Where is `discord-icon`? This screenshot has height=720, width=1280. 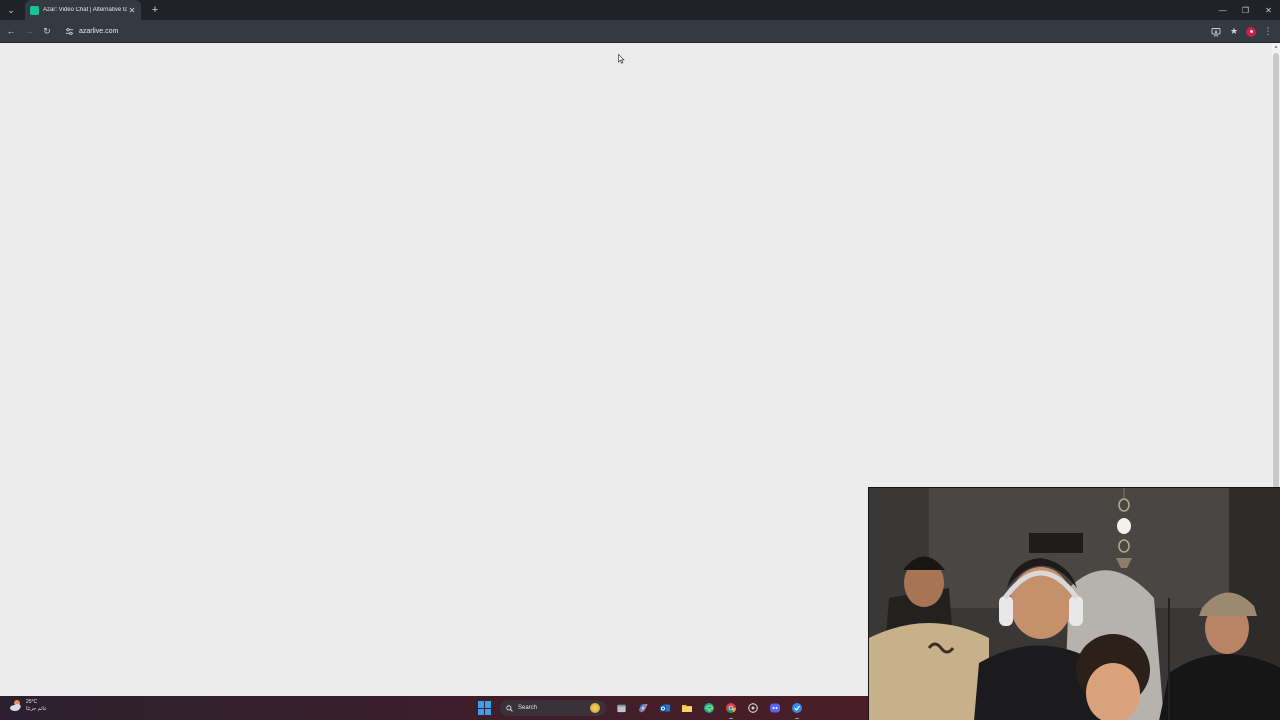 discord-icon is located at coordinates (775, 708).